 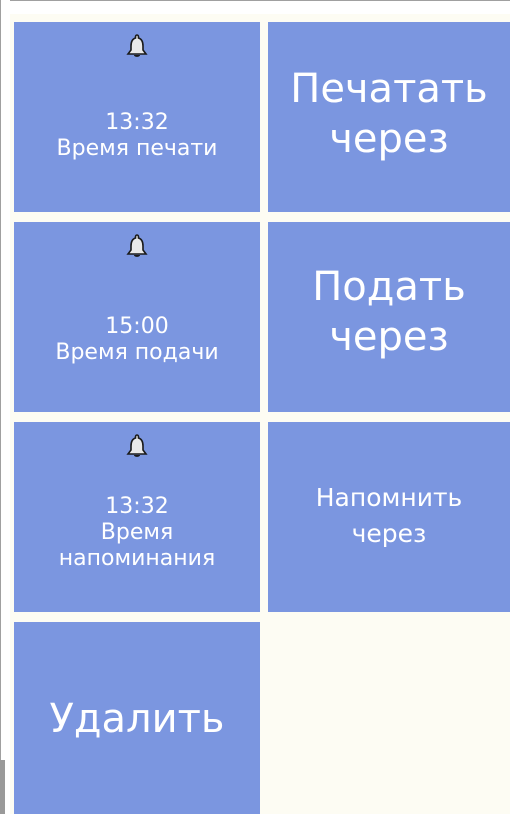 I want to click on remind-time-label-line2: напоминания, so click(x=137, y=558).